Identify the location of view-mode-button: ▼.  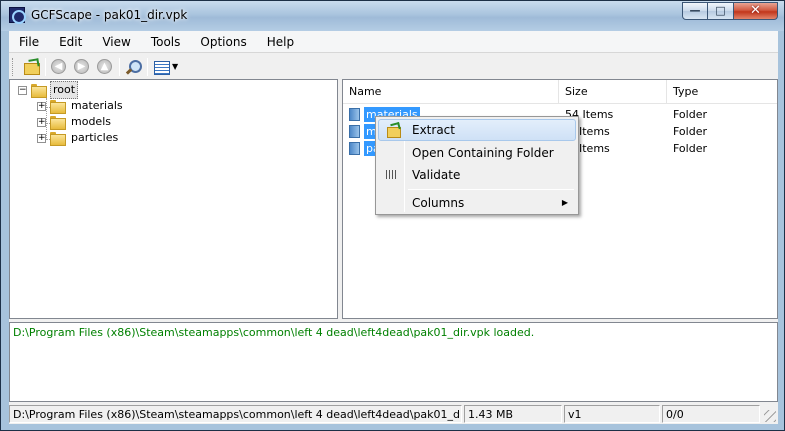
(166, 67).